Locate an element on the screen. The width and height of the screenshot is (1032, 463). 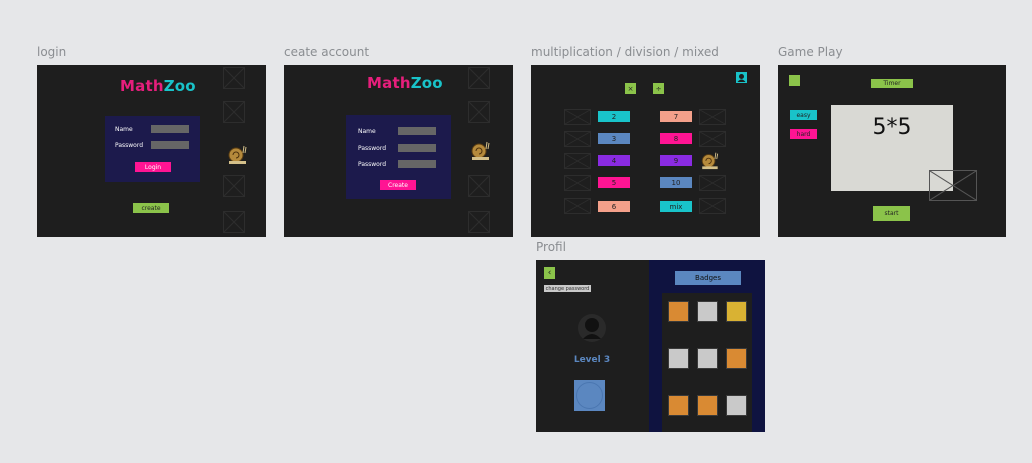
frame-label-operations: multiplication / division / mixed is located at coordinates (625, 52).